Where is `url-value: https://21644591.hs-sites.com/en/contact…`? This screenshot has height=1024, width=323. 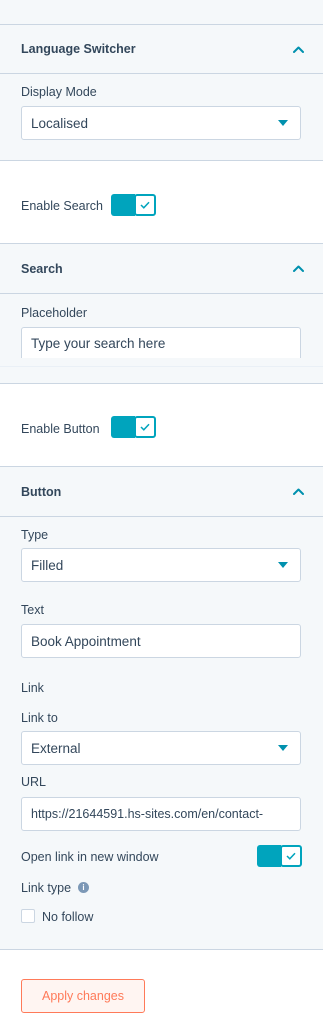
url-value: https://21644591.hs-sites.com/en/contact… is located at coordinates (147, 814).